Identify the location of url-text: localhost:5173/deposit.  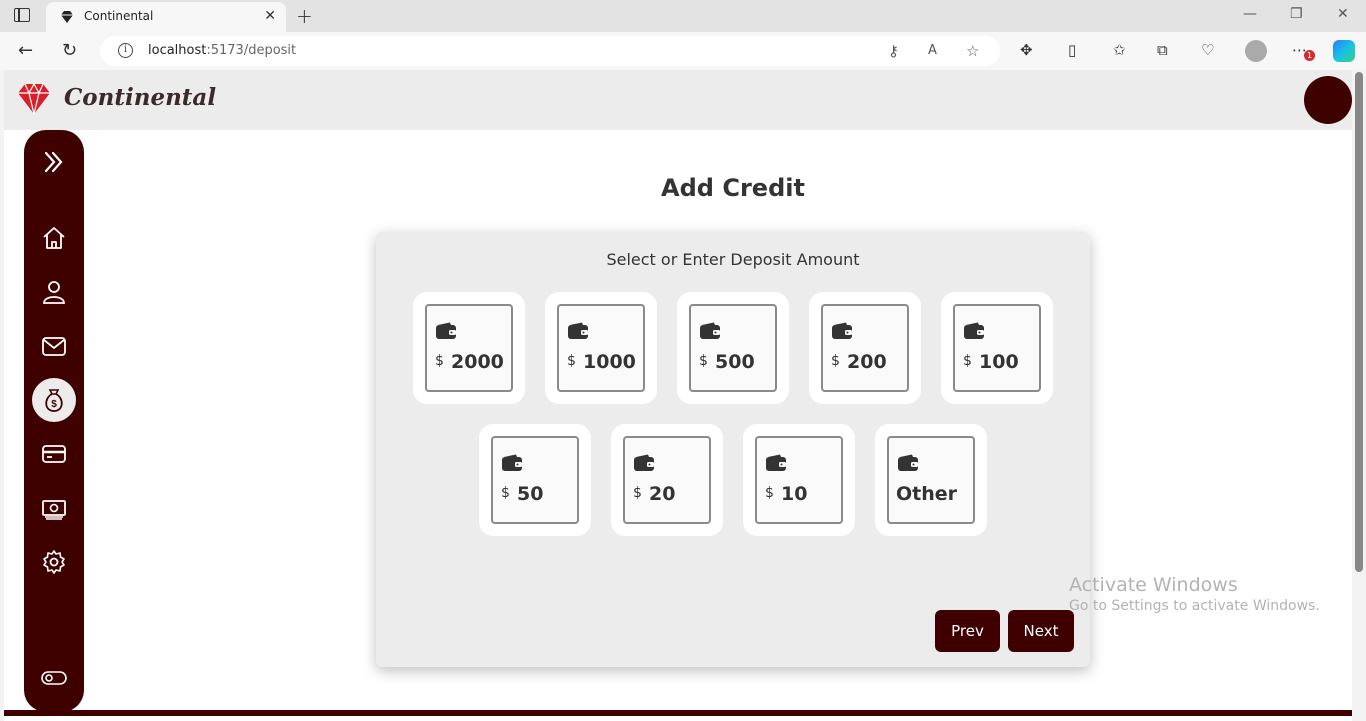
(222, 50).